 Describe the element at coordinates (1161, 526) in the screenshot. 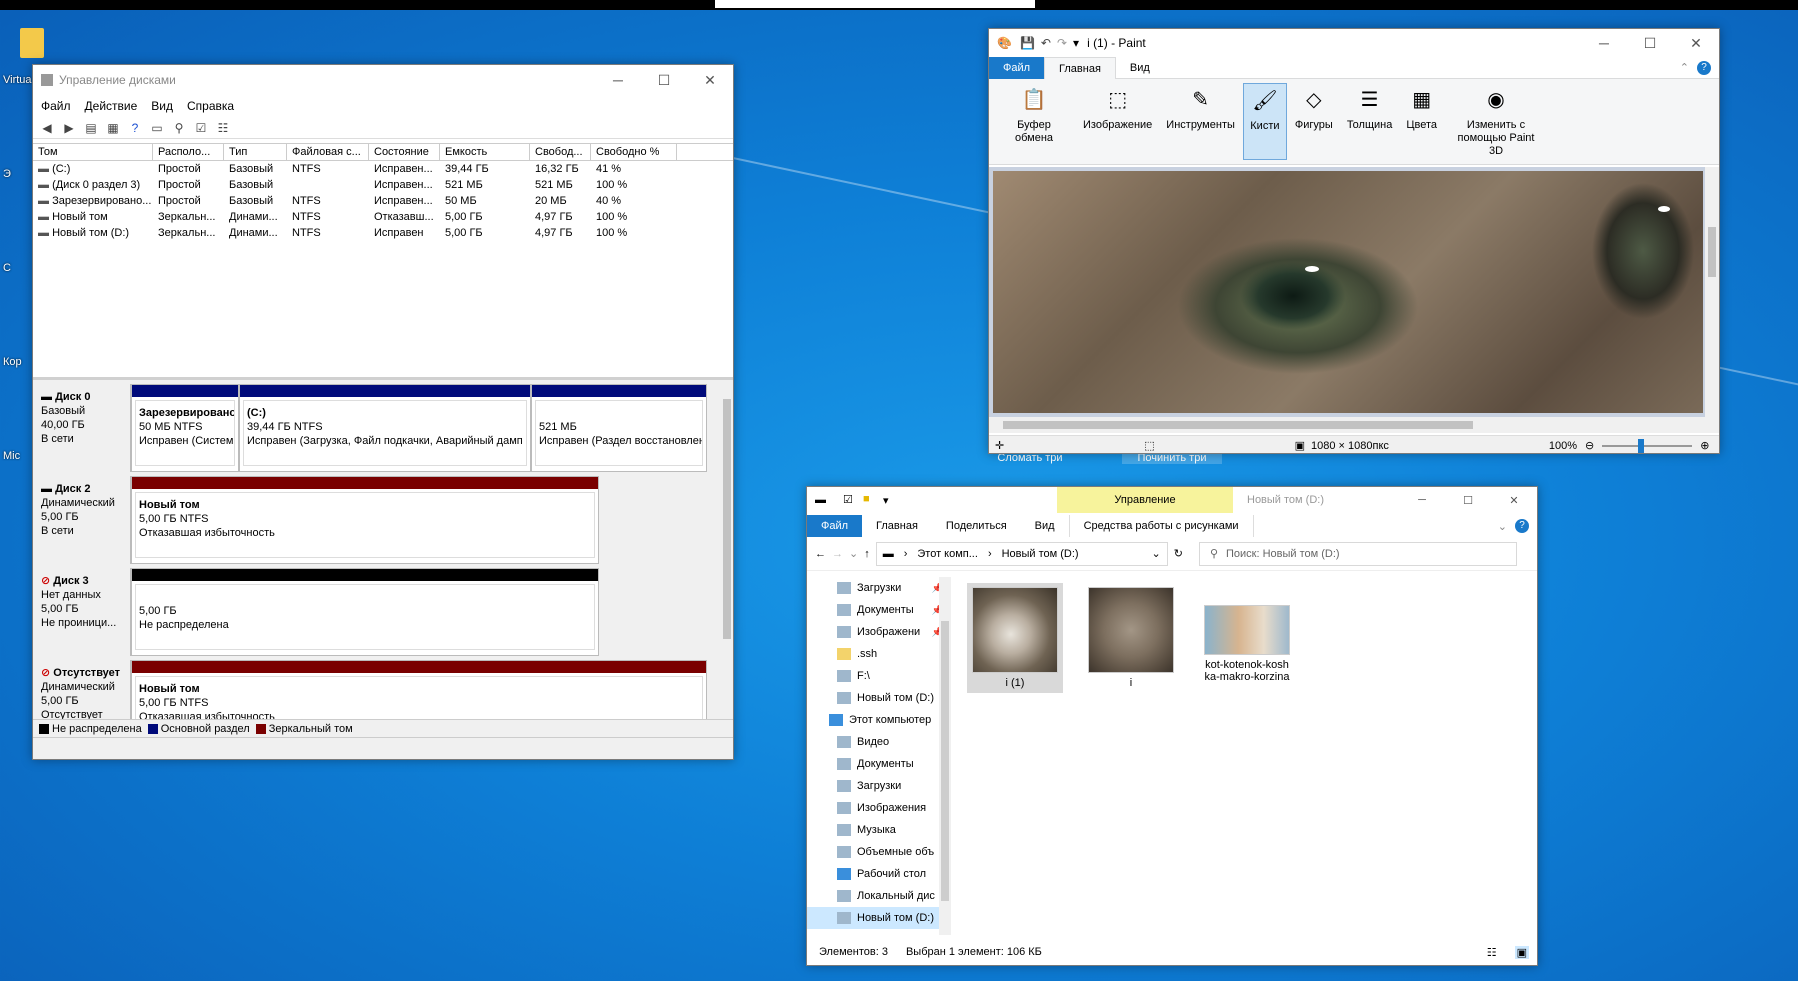

I see `tab-picture-tools: Средства работы с рисунками` at that location.